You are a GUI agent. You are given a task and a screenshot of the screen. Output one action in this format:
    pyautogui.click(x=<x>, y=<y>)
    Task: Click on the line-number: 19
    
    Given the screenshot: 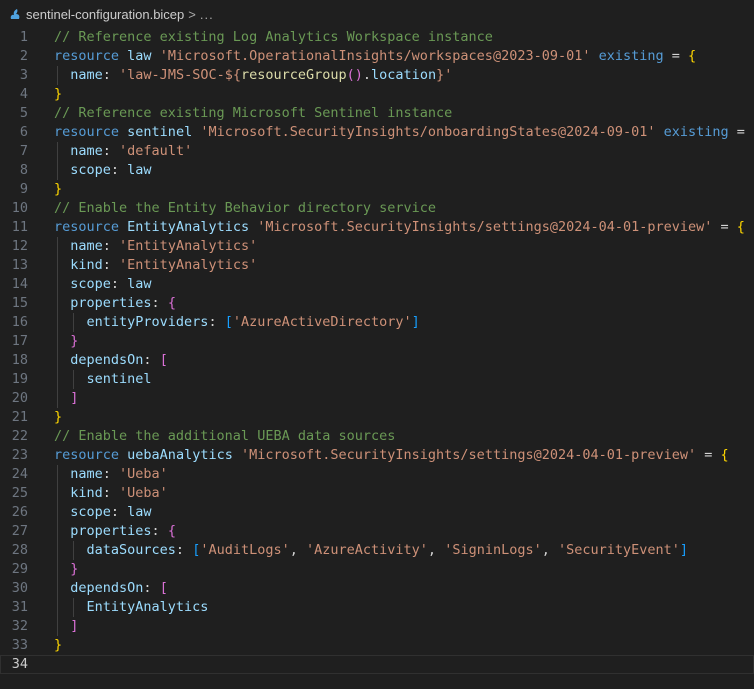 What is the action you would take?
    pyautogui.click(x=19, y=379)
    